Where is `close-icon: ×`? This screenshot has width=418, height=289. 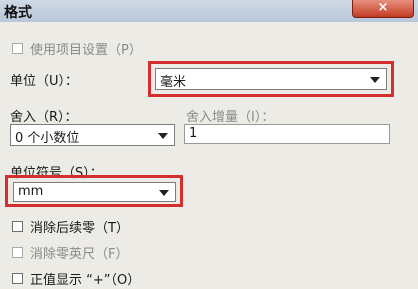
close-icon: × is located at coordinates (383, 7).